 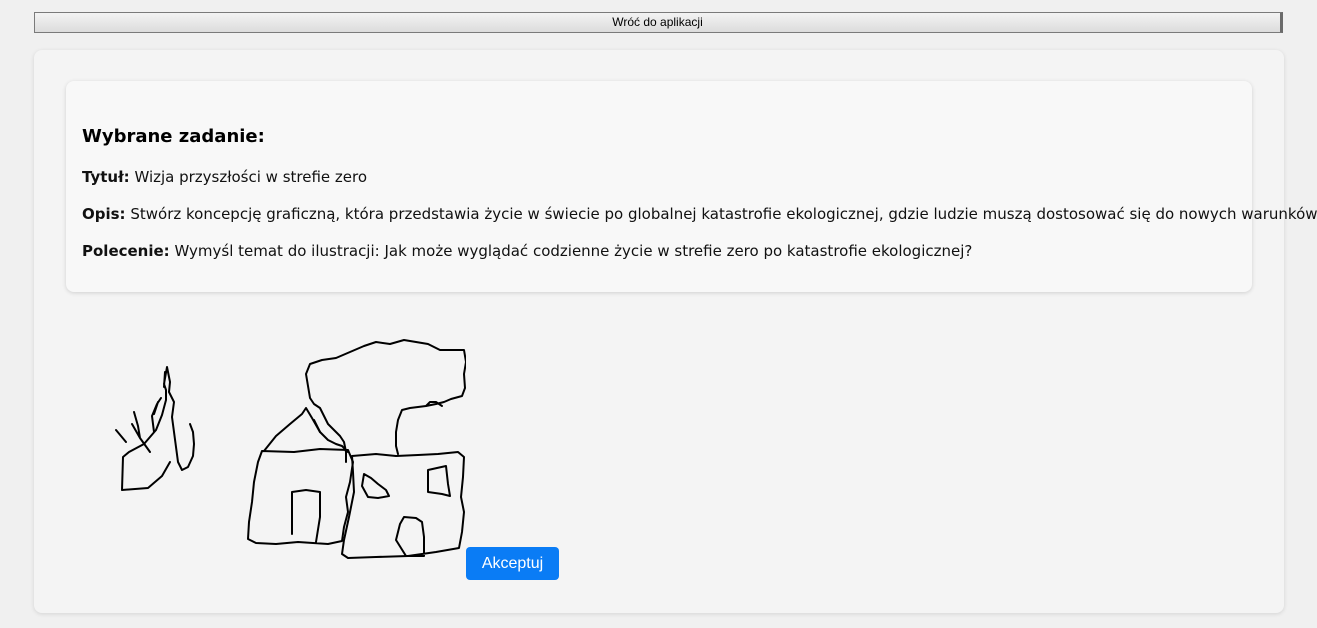 What do you see at coordinates (385, 401) in the screenshot?
I see `smoke-cloud-sketch` at bounding box center [385, 401].